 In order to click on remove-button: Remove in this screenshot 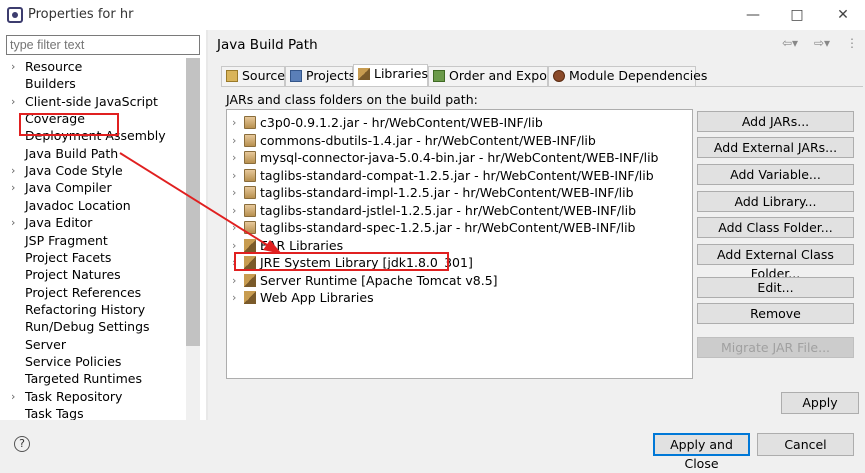, I will do `click(775, 313)`.